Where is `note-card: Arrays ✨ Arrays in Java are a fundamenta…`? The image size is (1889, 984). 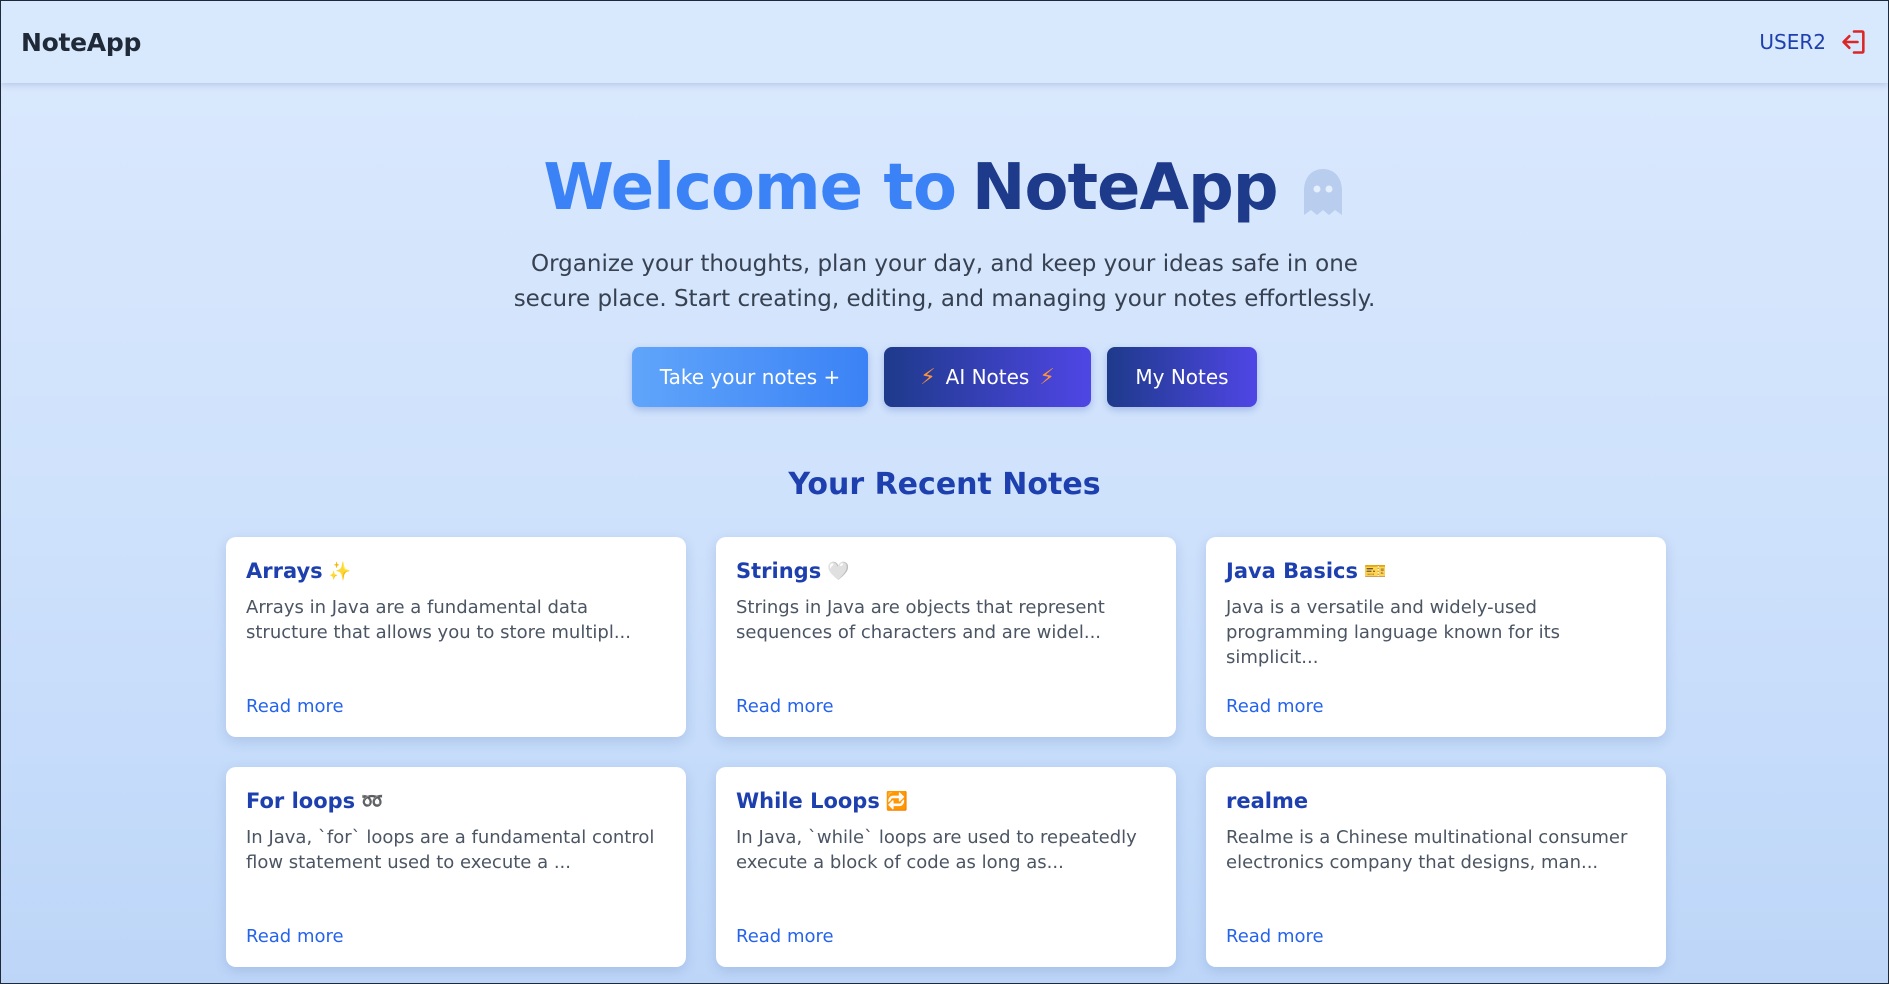
note-card: Arrays ✨ Arrays in Java are a fundamenta… is located at coordinates (456, 637).